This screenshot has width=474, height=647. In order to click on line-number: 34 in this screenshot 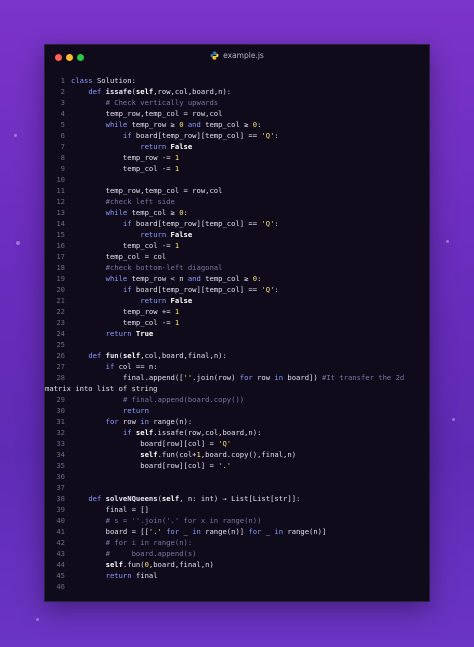, I will do `click(60, 454)`.